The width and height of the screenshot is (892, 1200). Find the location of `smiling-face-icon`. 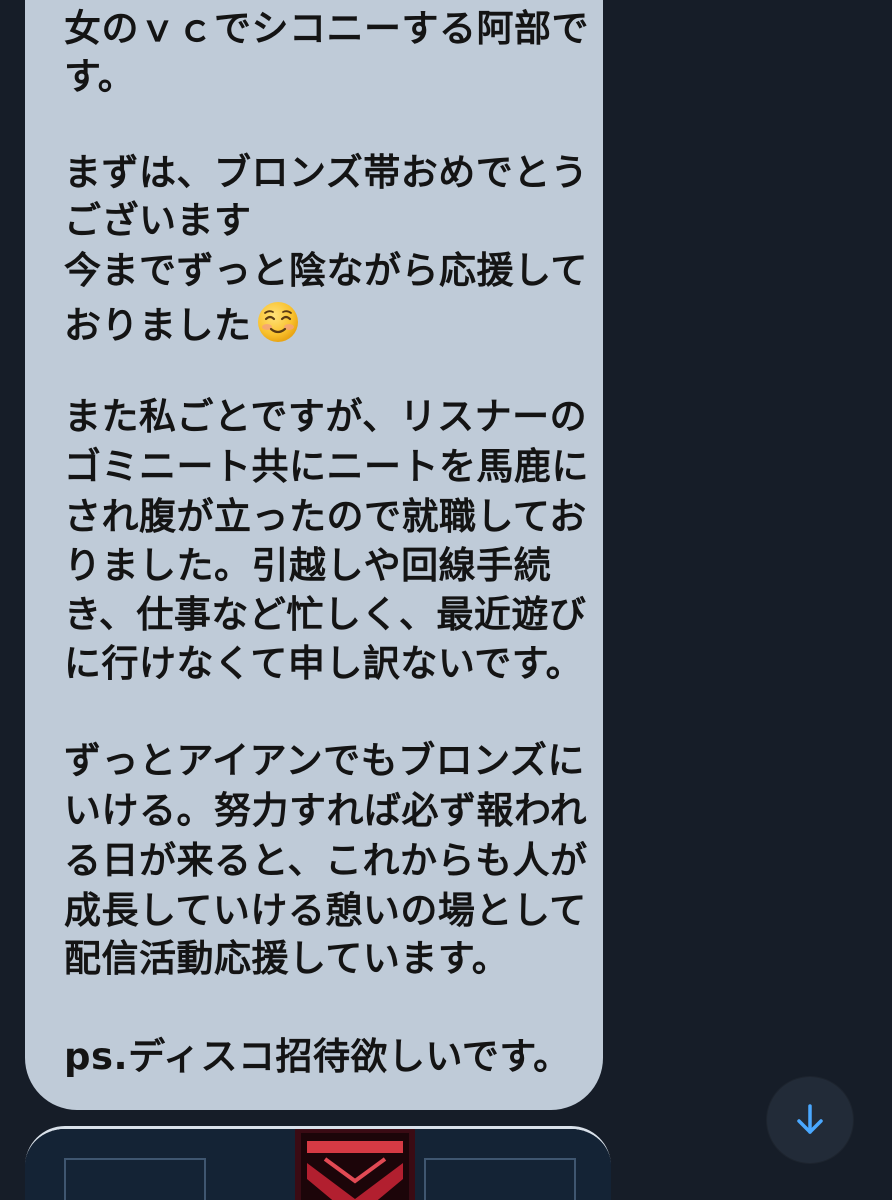

smiling-face-icon is located at coordinates (278, 325).